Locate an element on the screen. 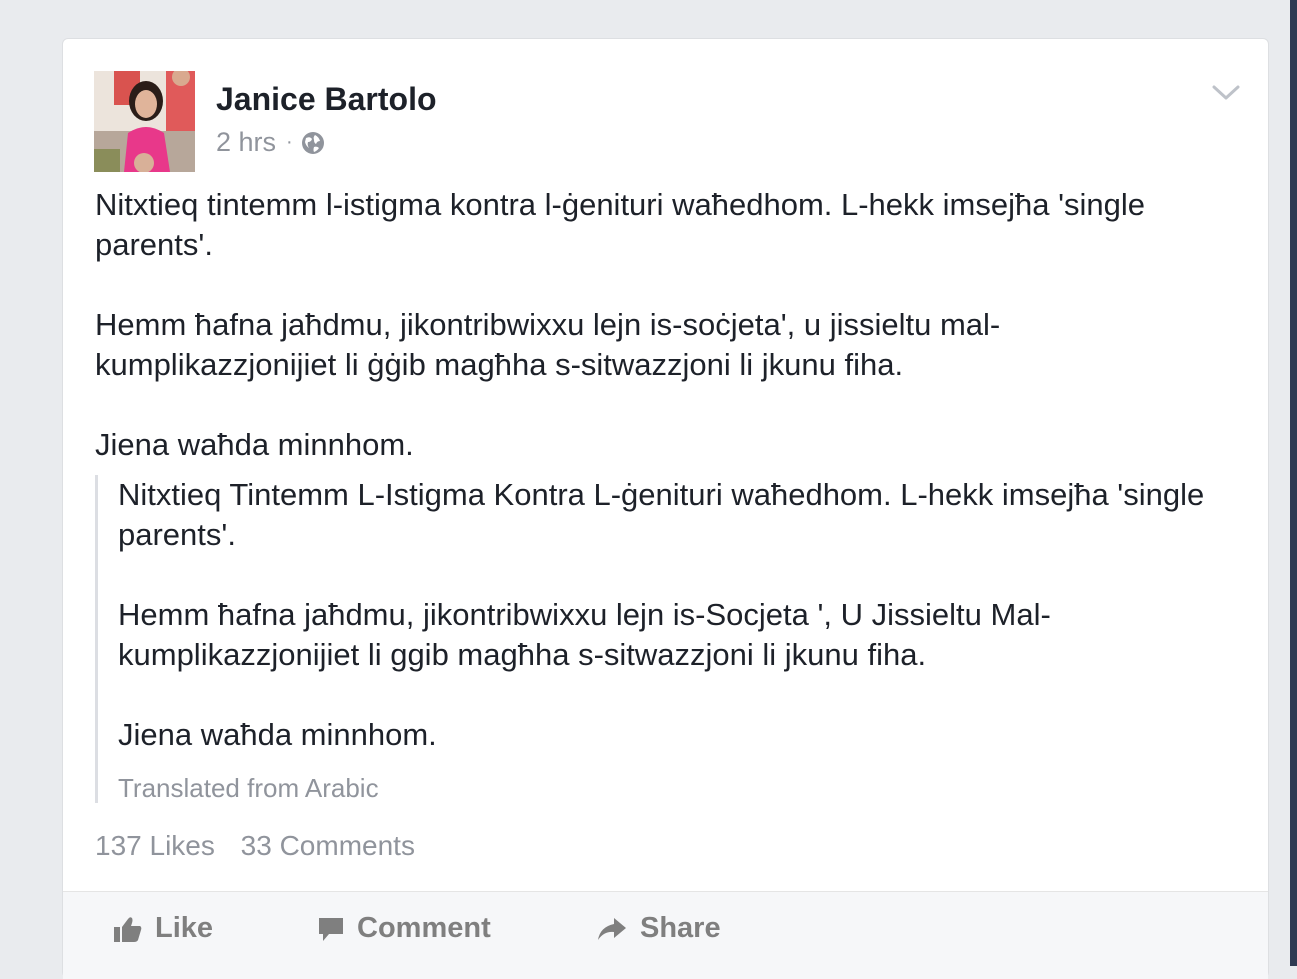 The height and width of the screenshot is (979, 1297). avatar-photo is located at coordinates (144, 121).